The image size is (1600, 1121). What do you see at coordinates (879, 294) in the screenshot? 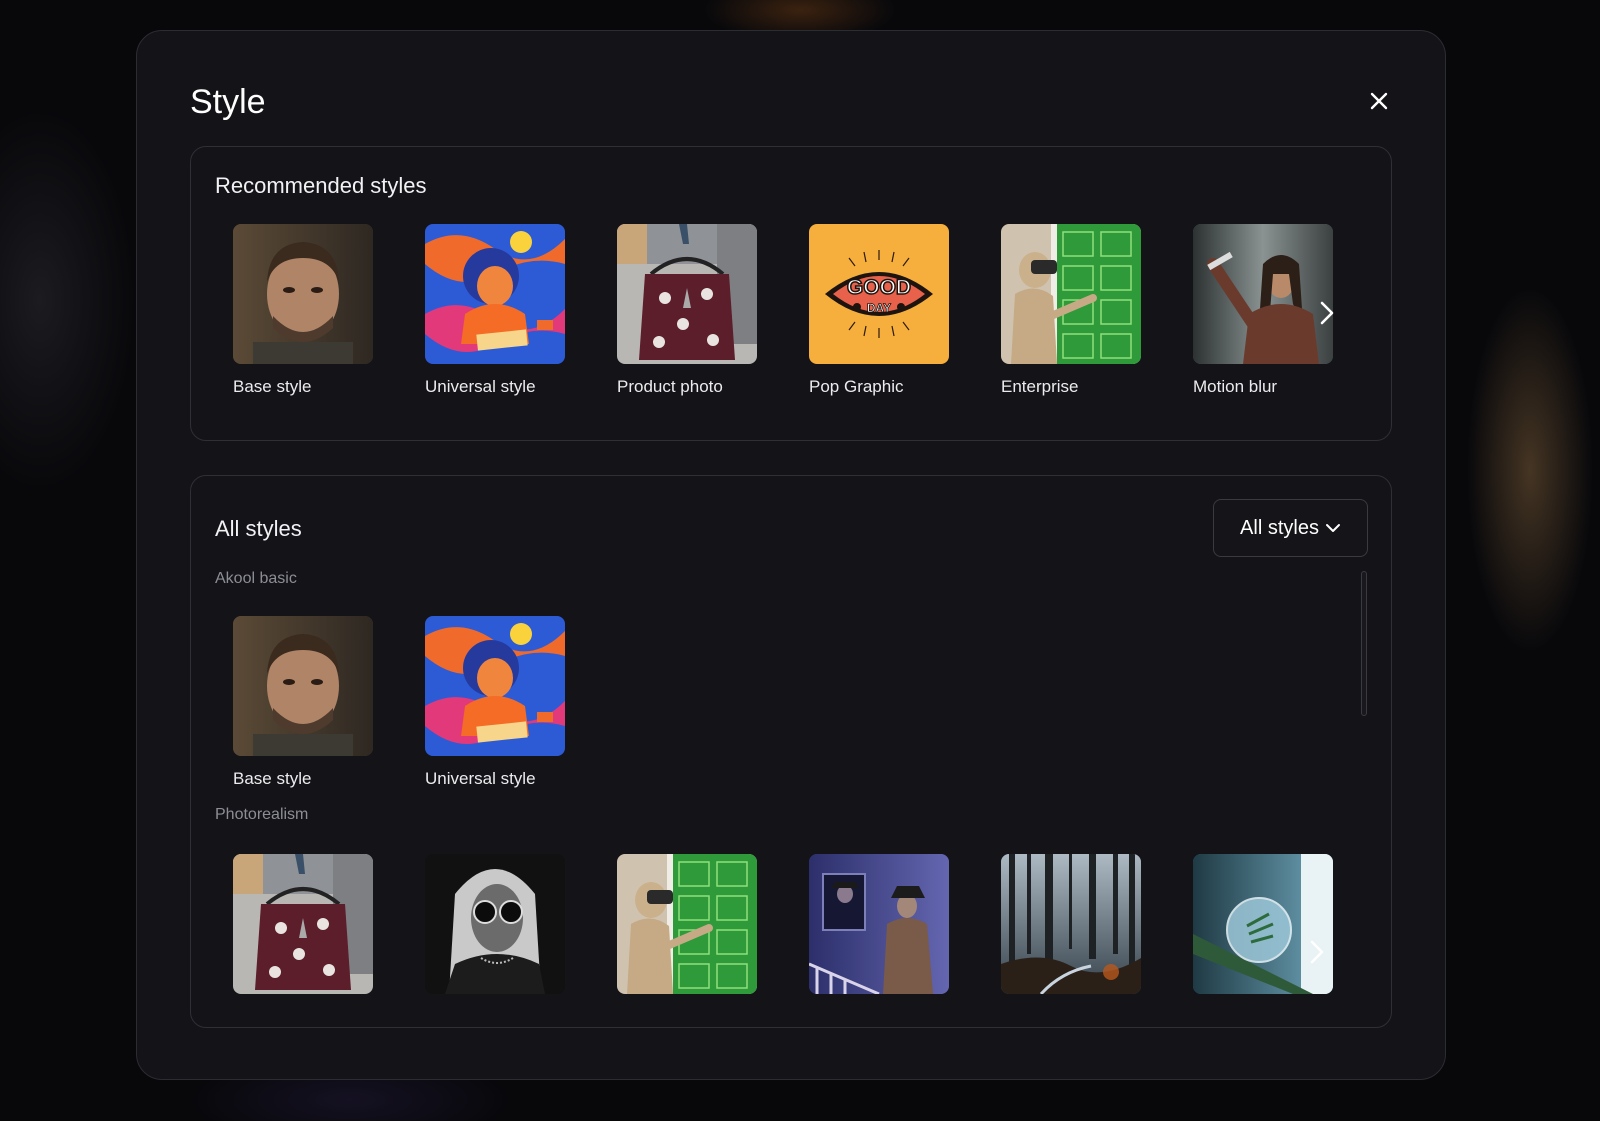
I see `good-day-graphic-thumbnail` at bounding box center [879, 294].